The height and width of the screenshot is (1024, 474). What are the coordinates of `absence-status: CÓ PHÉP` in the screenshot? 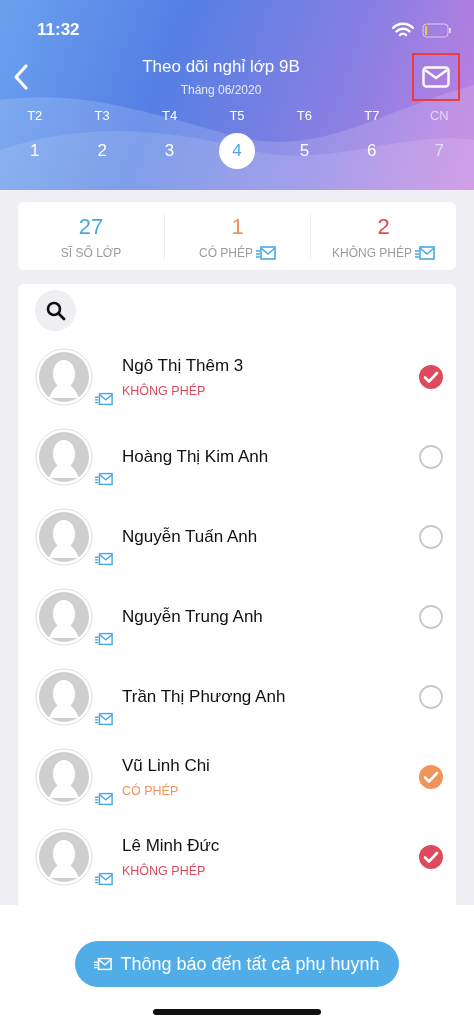 It's located at (151, 791).